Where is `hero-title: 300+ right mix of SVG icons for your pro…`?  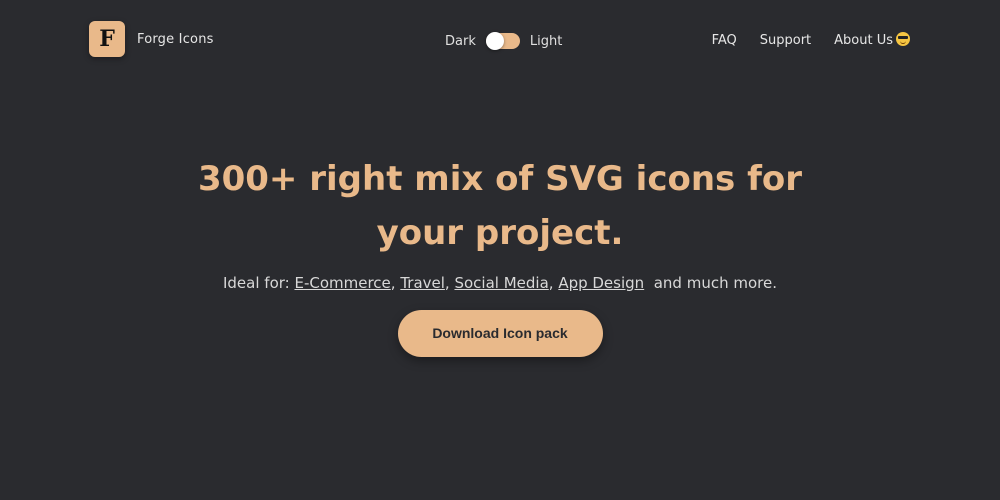
hero-title: 300+ right mix of SVG icons for your pro… is located at coordinates (500, 206).